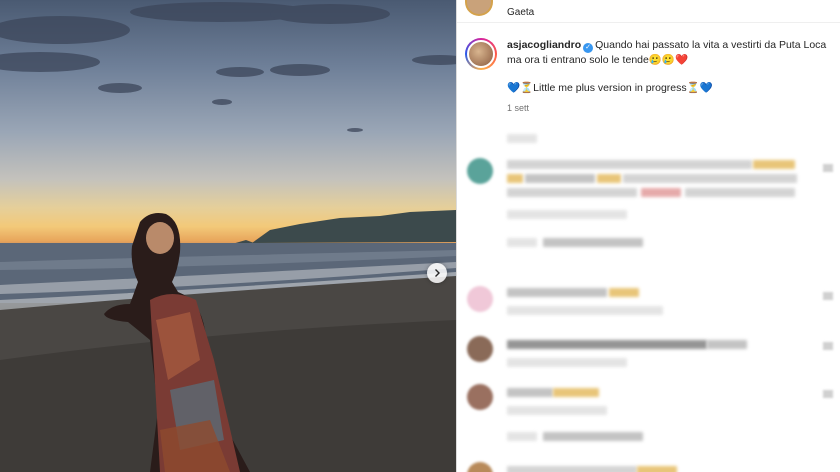 This screenshot has height=472, width=840. I want to click on post-header: Gaeta, so click(499, 11).